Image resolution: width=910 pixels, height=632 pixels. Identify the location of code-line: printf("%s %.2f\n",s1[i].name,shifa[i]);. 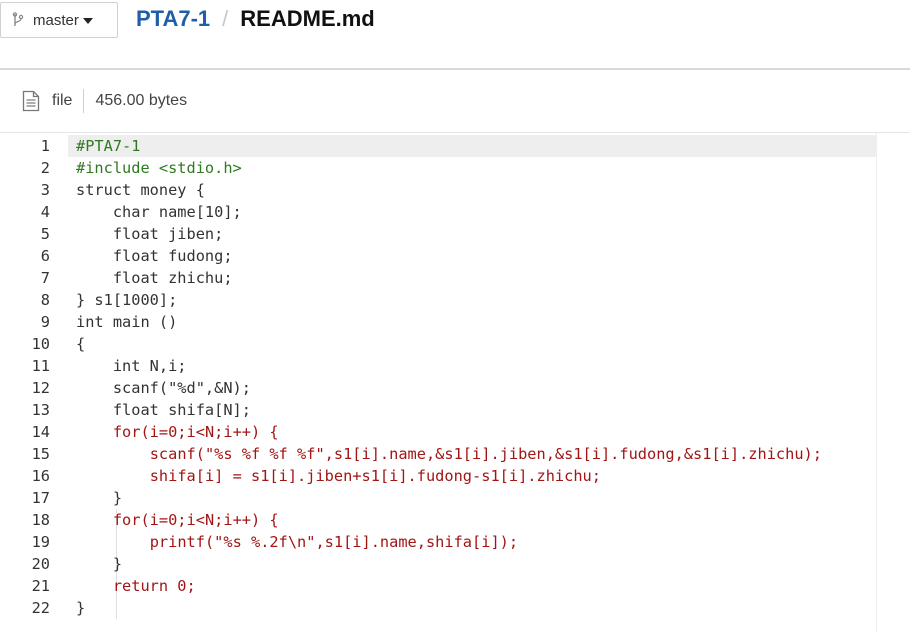
(297, 542).